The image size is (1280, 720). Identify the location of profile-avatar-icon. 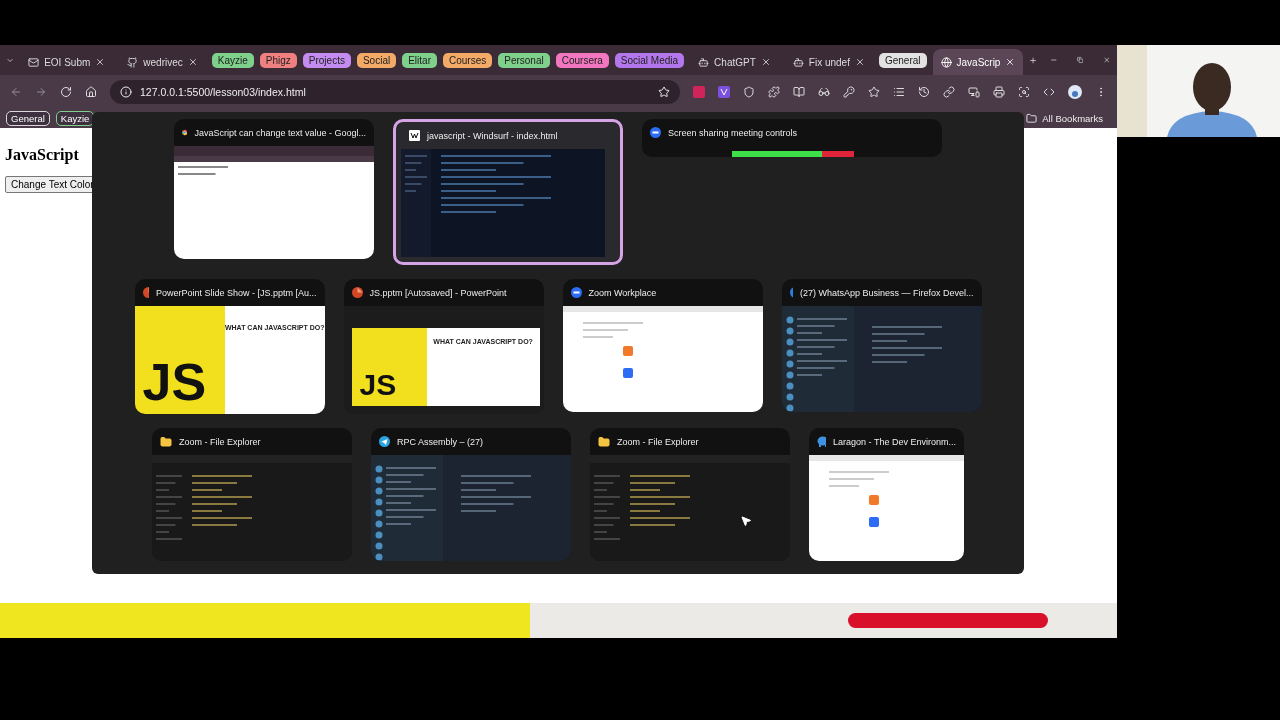
(1075, 91).